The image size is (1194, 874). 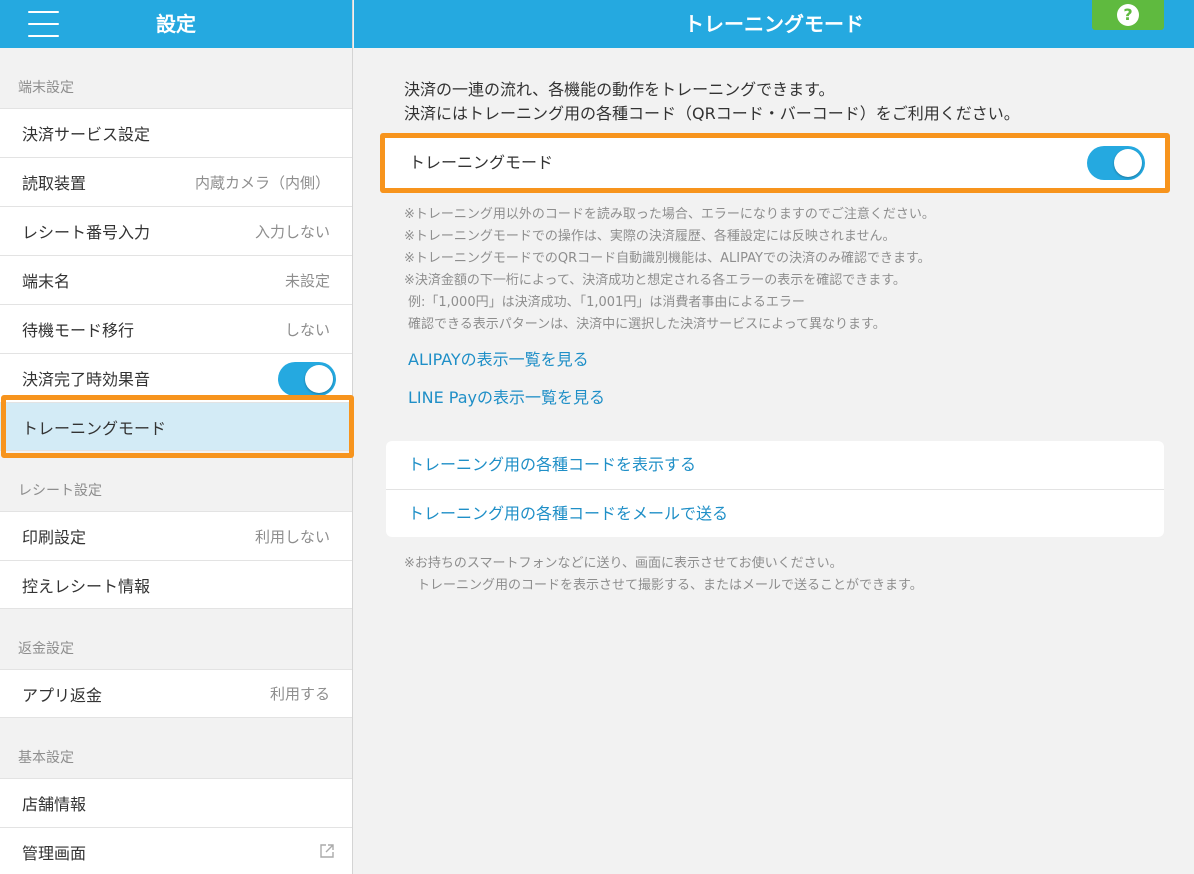 What do you see at coordinates (623, 563) in the screenshot?
I see `note-line: ※お持ちのスマートフォンなどに送り、画面に表示させてお使いください。` at bounding box center [623, 563].